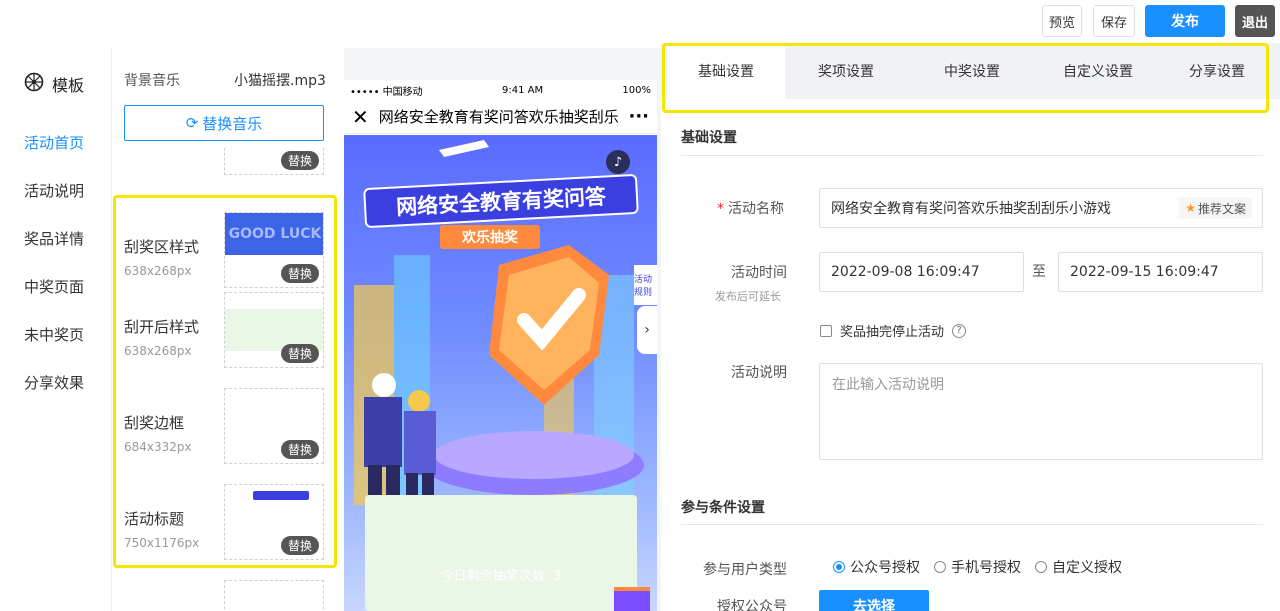 This screenshot has width=1280, height=611. I want to click on activity-desc-textarea: 在此输入活动说明, so click(1041, 411).